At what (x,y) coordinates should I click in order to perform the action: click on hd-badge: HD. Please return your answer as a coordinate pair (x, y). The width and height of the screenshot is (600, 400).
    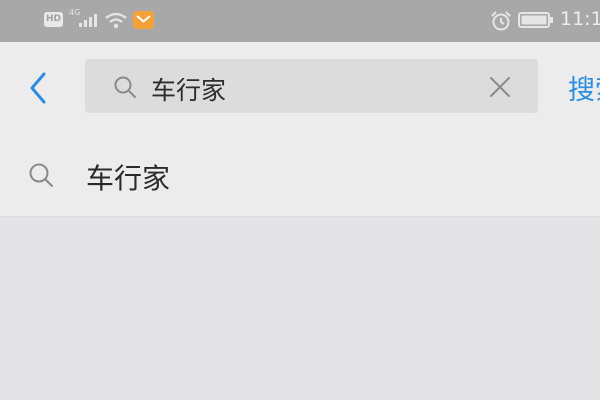
    Looking at the image, I should click on (53, 19).